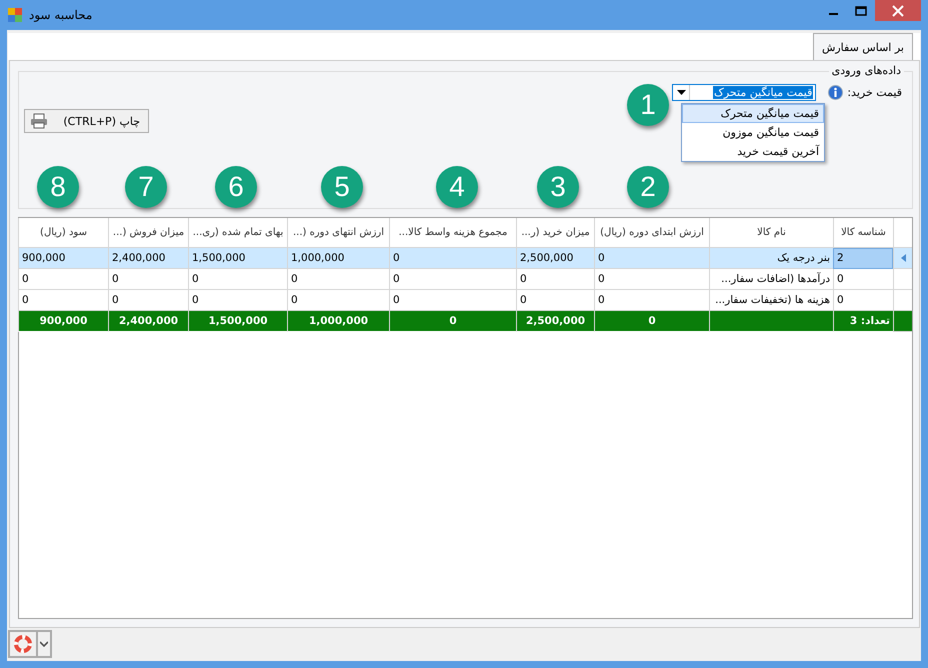 This screenshot has width=928, height=668. I want to click on step-badge: 4, so click(457, 187).